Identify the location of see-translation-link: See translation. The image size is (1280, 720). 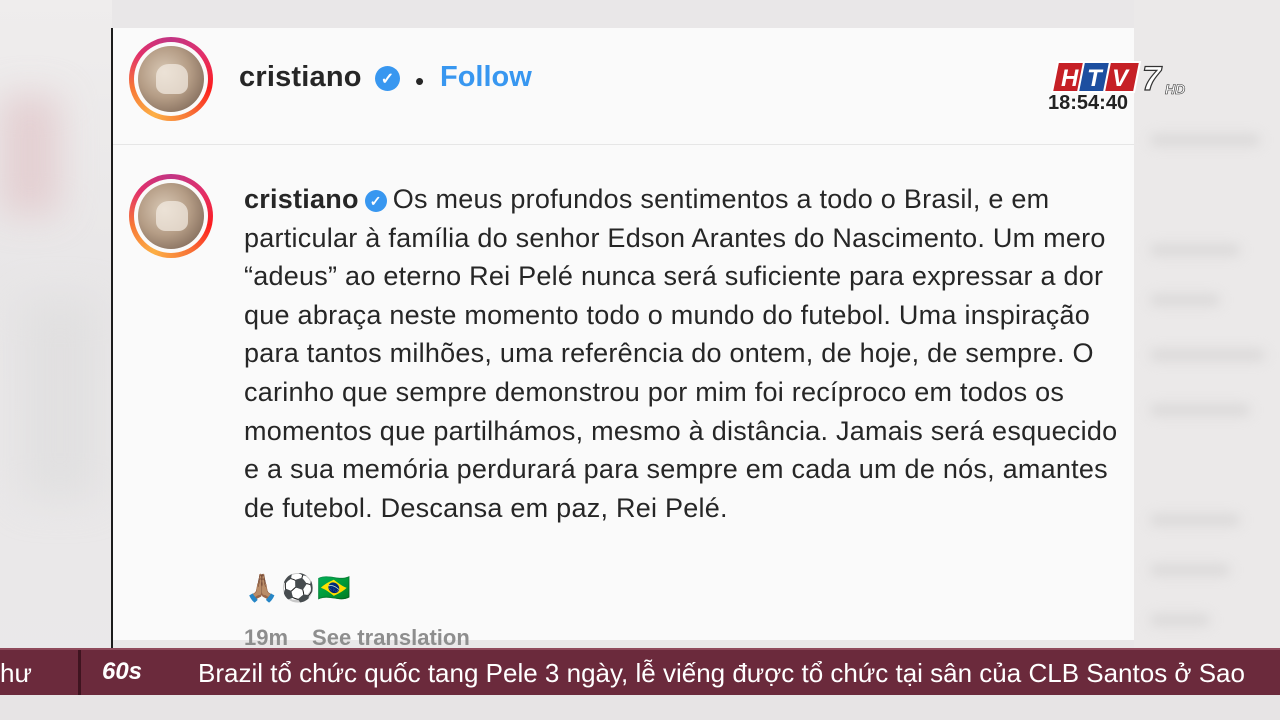
(391, 637).